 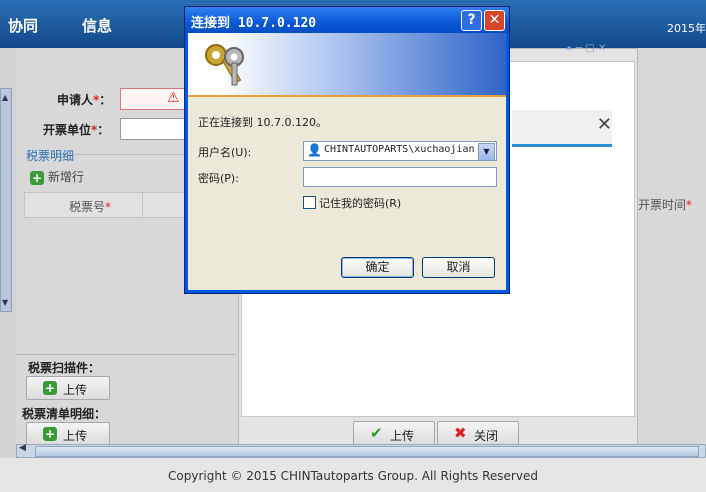 What do you see at coordinates (225, 152) in the screenshot?
I see `username-label: 用户名(U):` at bounding box center [225, 152].